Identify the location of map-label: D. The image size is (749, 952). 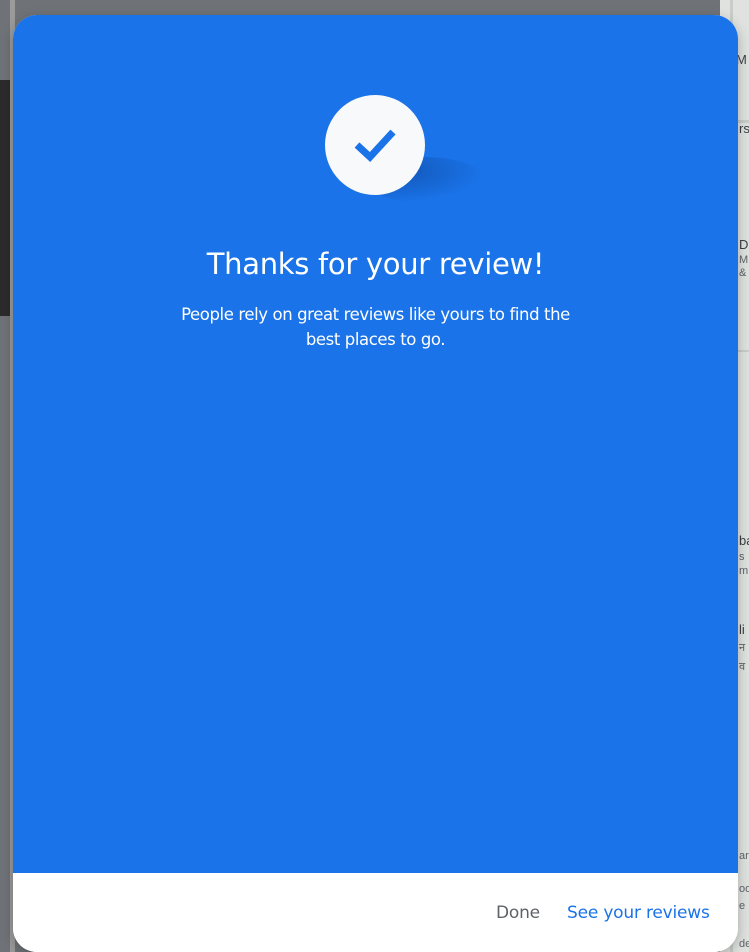
(744, 244).